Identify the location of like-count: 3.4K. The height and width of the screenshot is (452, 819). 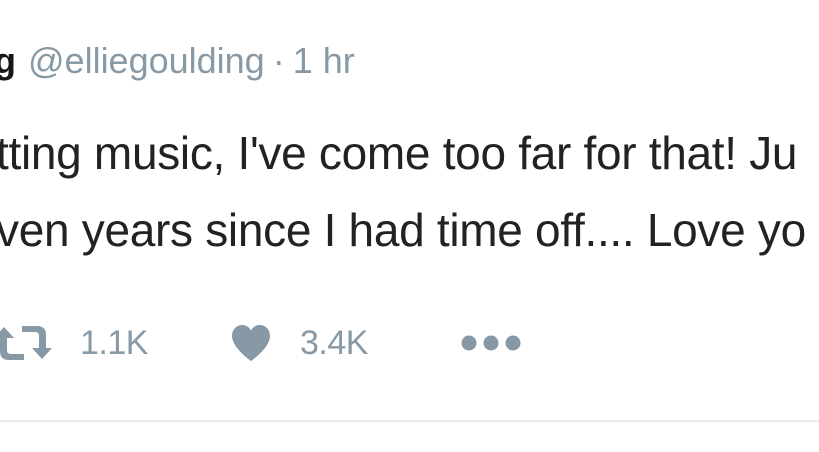
(334, 342).